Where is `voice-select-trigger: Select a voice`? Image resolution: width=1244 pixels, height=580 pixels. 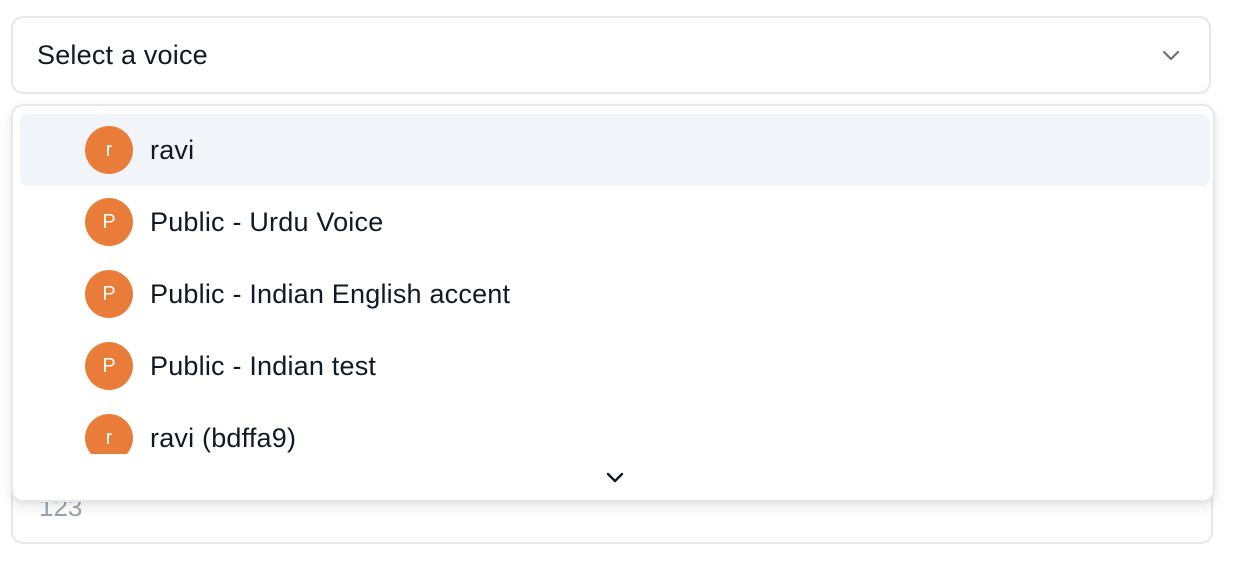 voice-select-trigger: Select a voice is located at coordinates (611, 55).